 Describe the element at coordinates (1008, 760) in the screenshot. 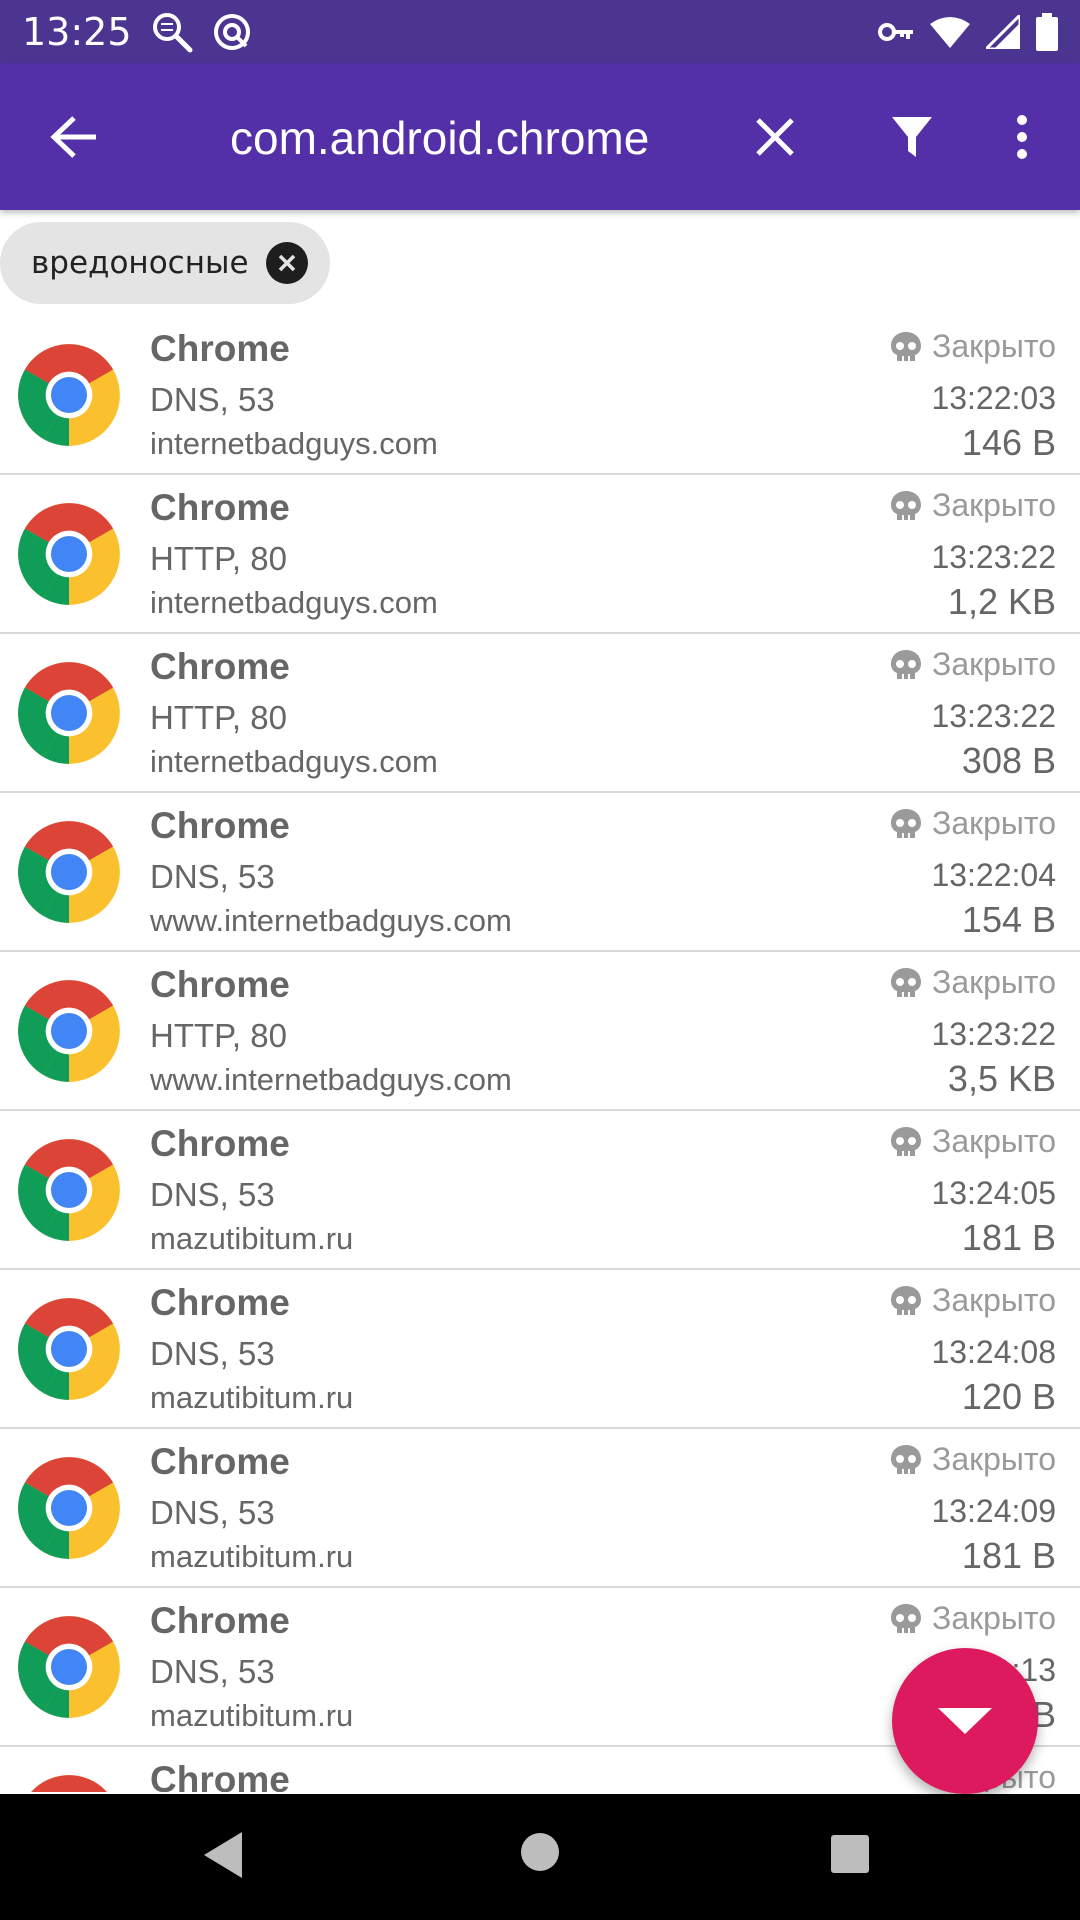

I see `data-size: 308 B` at that location.